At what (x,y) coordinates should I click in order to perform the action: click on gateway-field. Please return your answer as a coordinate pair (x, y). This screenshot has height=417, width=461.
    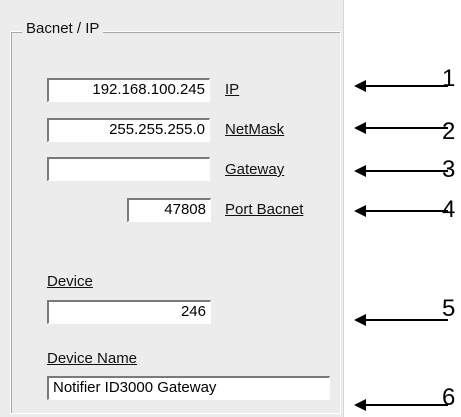
    Looking at the image, I should click on (128, 169).